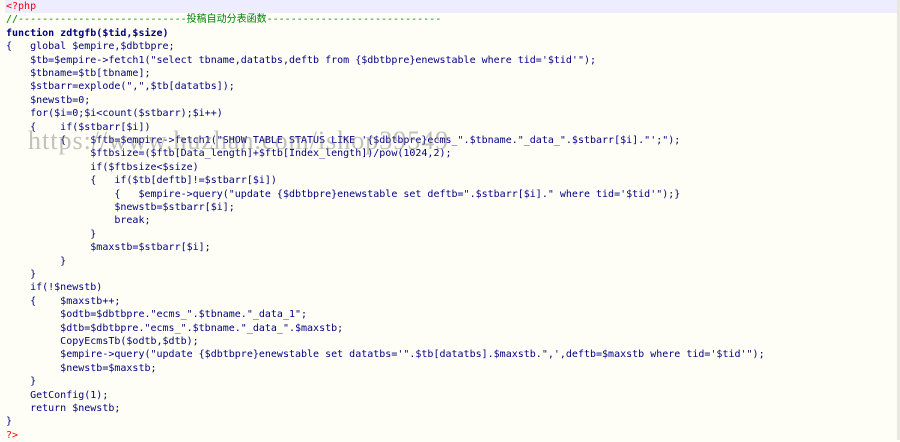  I want to click on code-line: { $maxstb++;, so click(63, 301).